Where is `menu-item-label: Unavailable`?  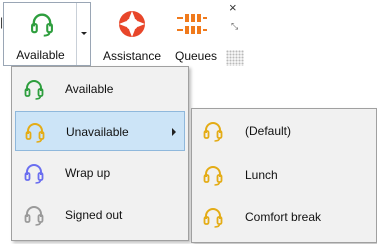 menu-item-label: Unavailable is located at coordinates (97, 132).